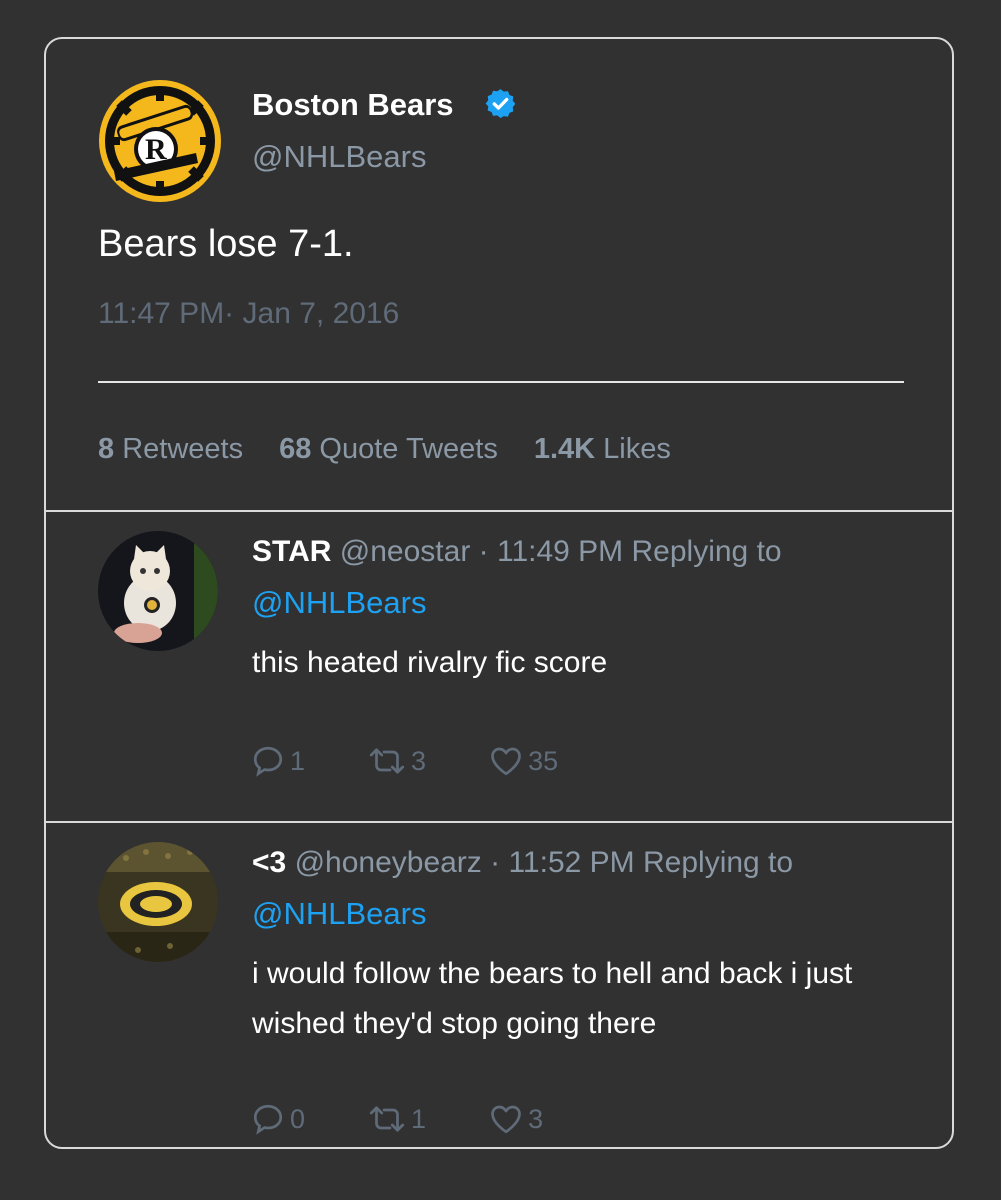 The image size is (1001, 1200). Describe the element at coordinates (419, 1118) in the screenshot. I see `retweet-count: 1` at that location.